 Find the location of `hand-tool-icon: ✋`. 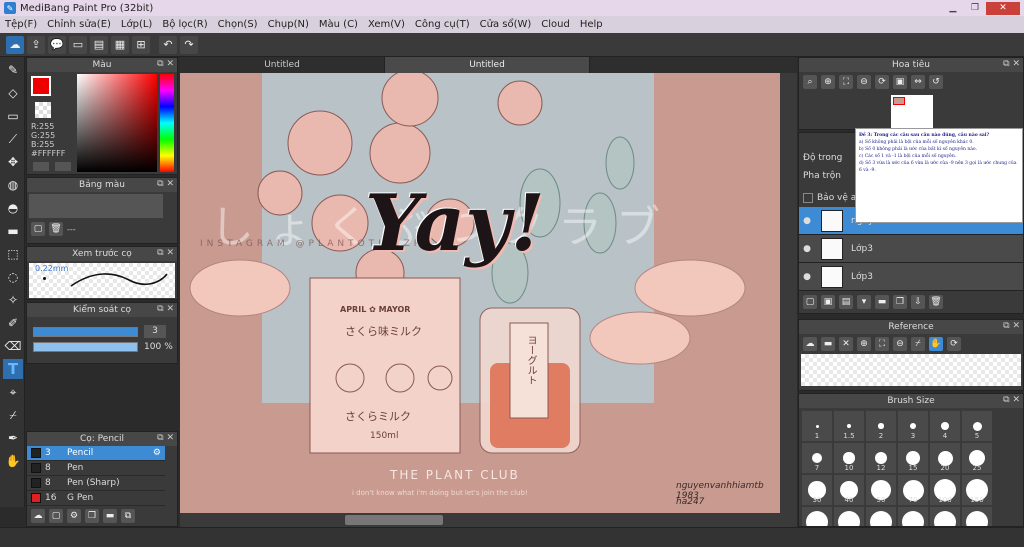

hand-tool-icon: ✋ is located at coordinates (13, 461).